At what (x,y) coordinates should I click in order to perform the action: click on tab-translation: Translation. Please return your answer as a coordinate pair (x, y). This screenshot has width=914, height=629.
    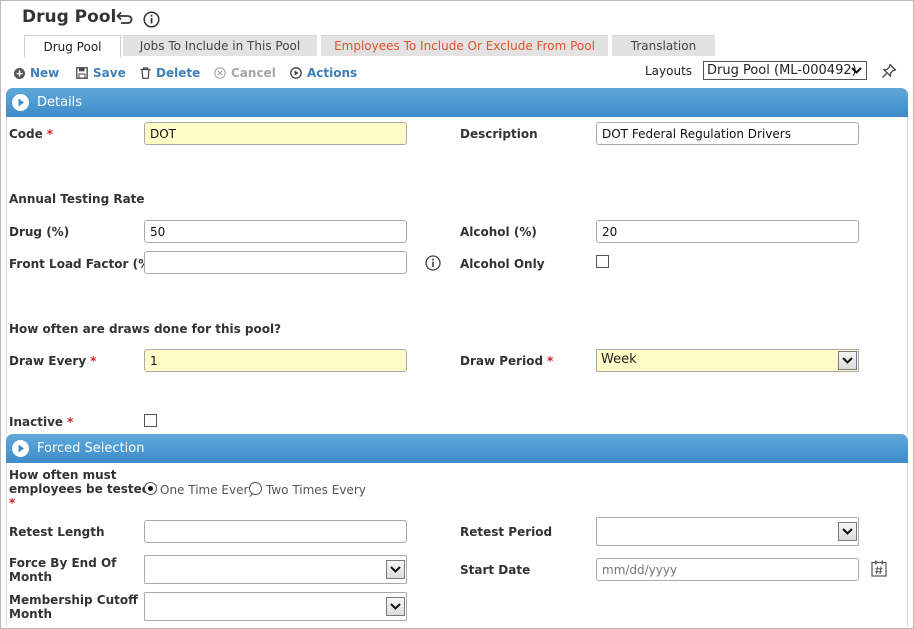
    Looking at the image, I should click on (663, 45).